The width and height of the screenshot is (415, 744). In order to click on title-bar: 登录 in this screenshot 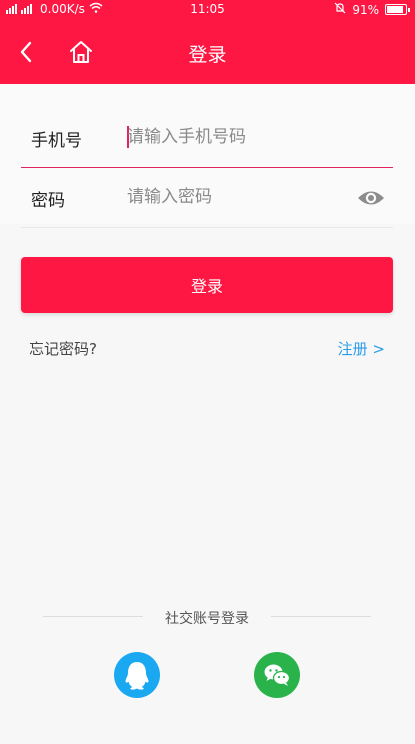, I will do `click(207, 52)`.